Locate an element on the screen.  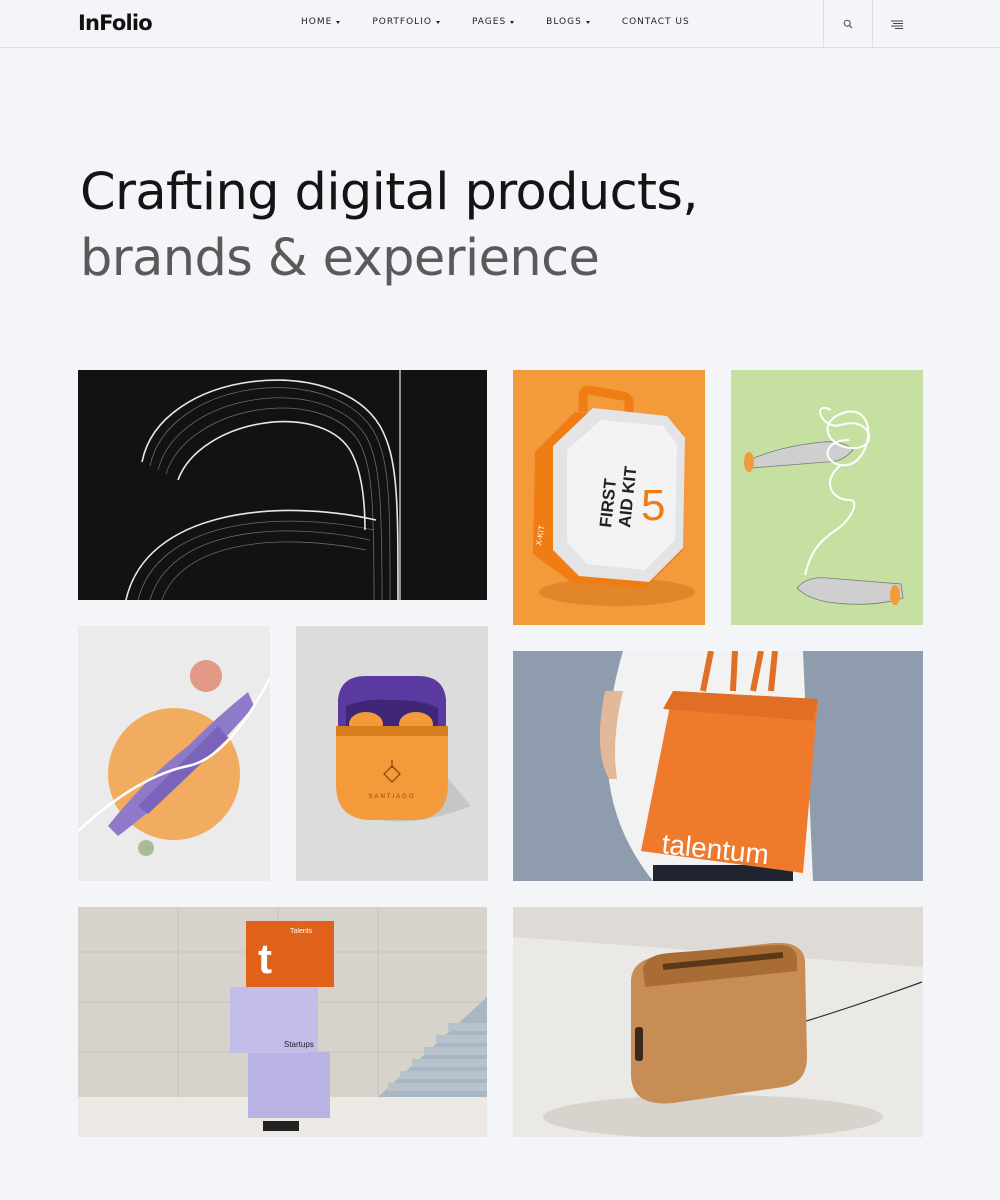
first-aid-kit-artwork: FIRST AID KIT 5 X-KIT is located at coordinates (614, 495).